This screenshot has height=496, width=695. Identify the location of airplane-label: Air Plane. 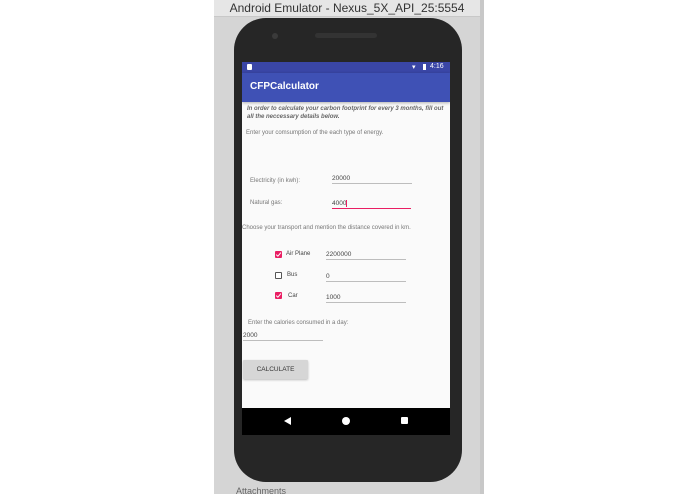
(298, 254).